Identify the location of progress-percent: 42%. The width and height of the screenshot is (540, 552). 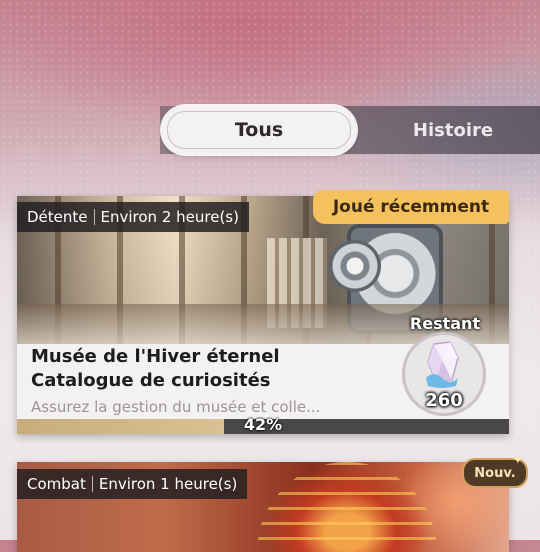
(263, 424).